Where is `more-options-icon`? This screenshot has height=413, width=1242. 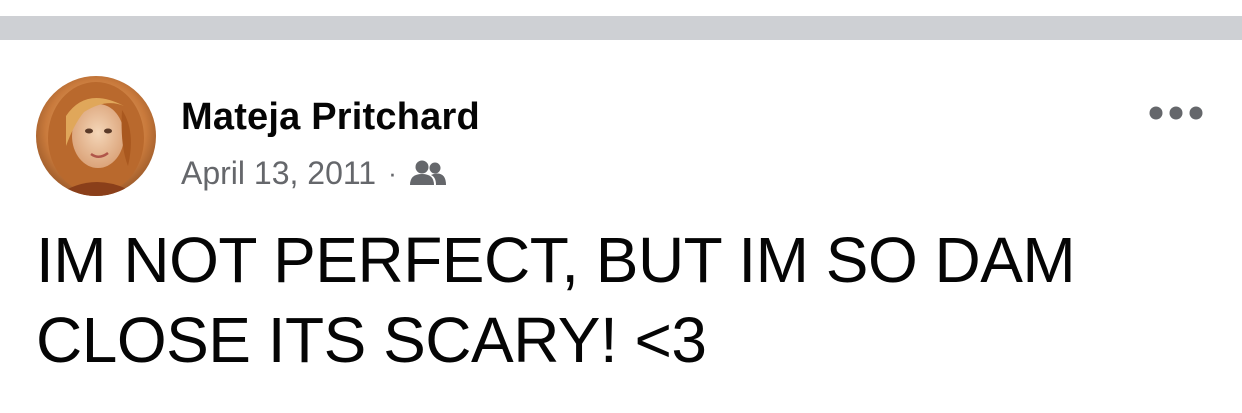
more-options-icon is located at coordinates (1176, 113).